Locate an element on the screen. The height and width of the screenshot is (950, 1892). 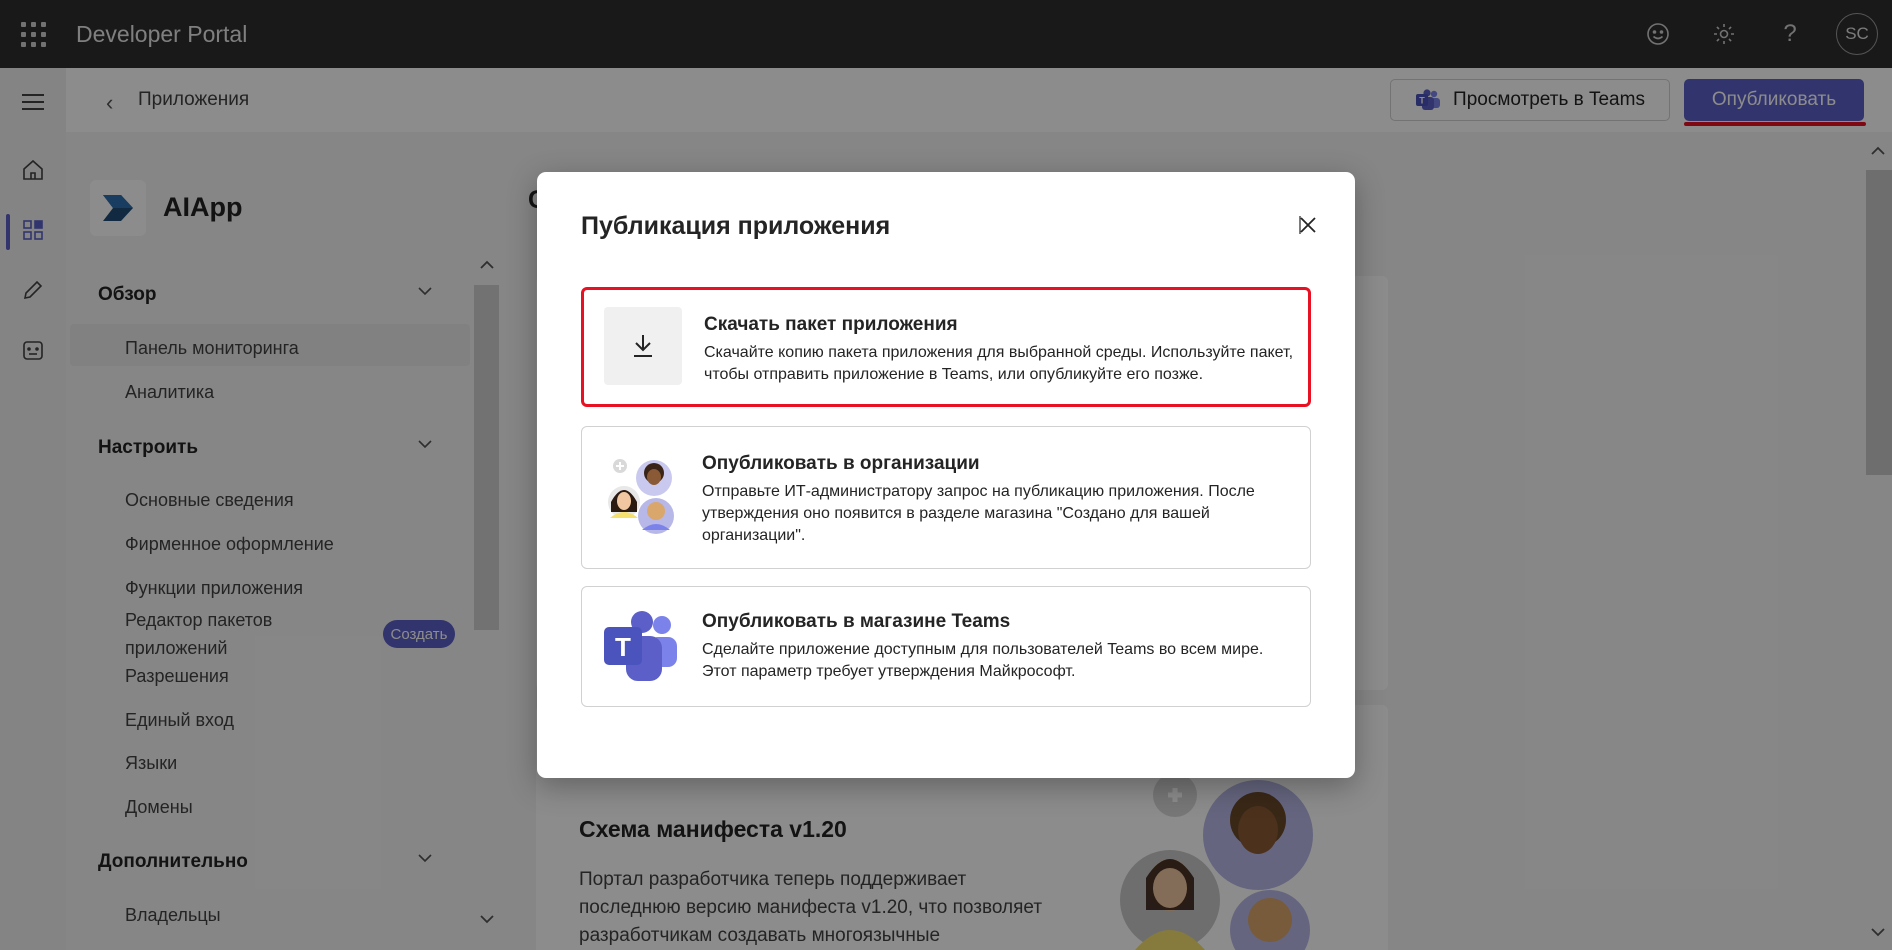
close-icon is located at coordinates (1307, 225).